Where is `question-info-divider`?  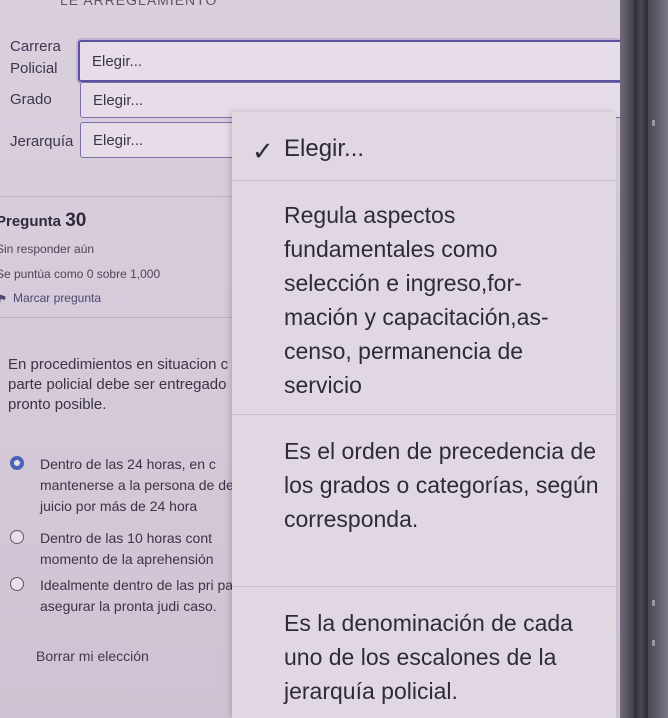
question-info-divider is located at coordinates (116, 317).